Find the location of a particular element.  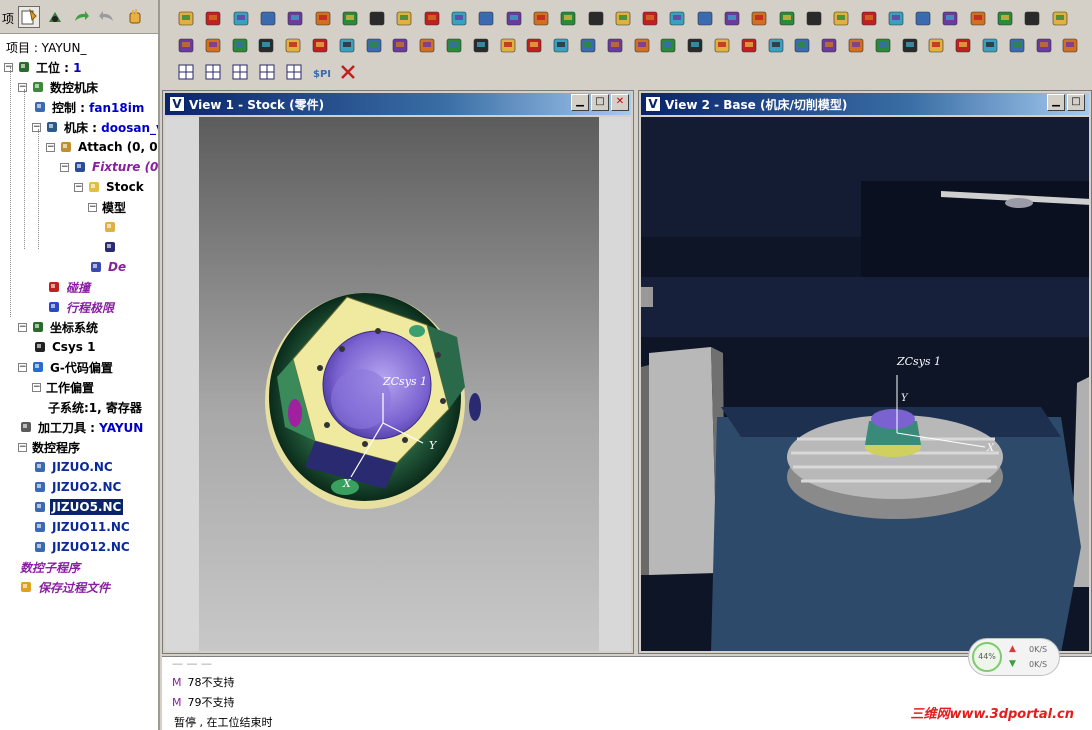

view2-titlebar: V View 2 - Base (机床/切削模型) is located at coordinates (865, 104).